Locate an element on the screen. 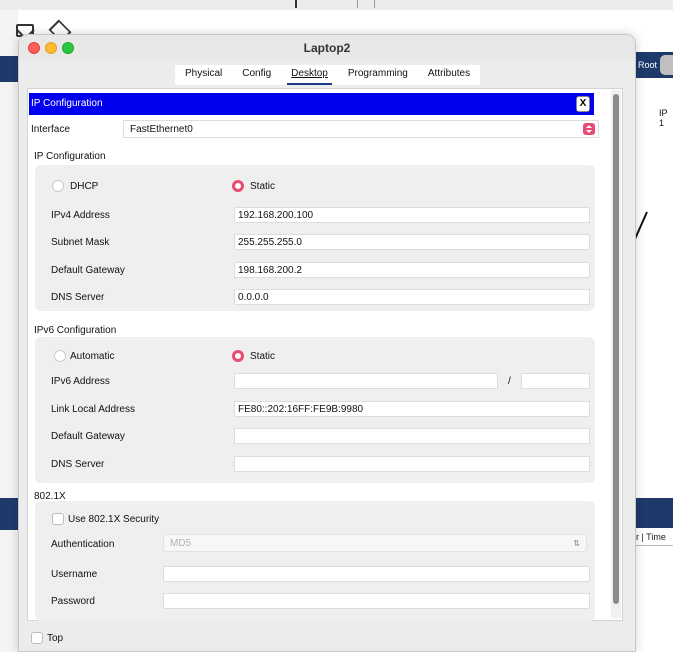 The width and height of the screenshot is (673, 652). ipv4-address-field: 192.168.200.100 is located at coordinates (412, 215).